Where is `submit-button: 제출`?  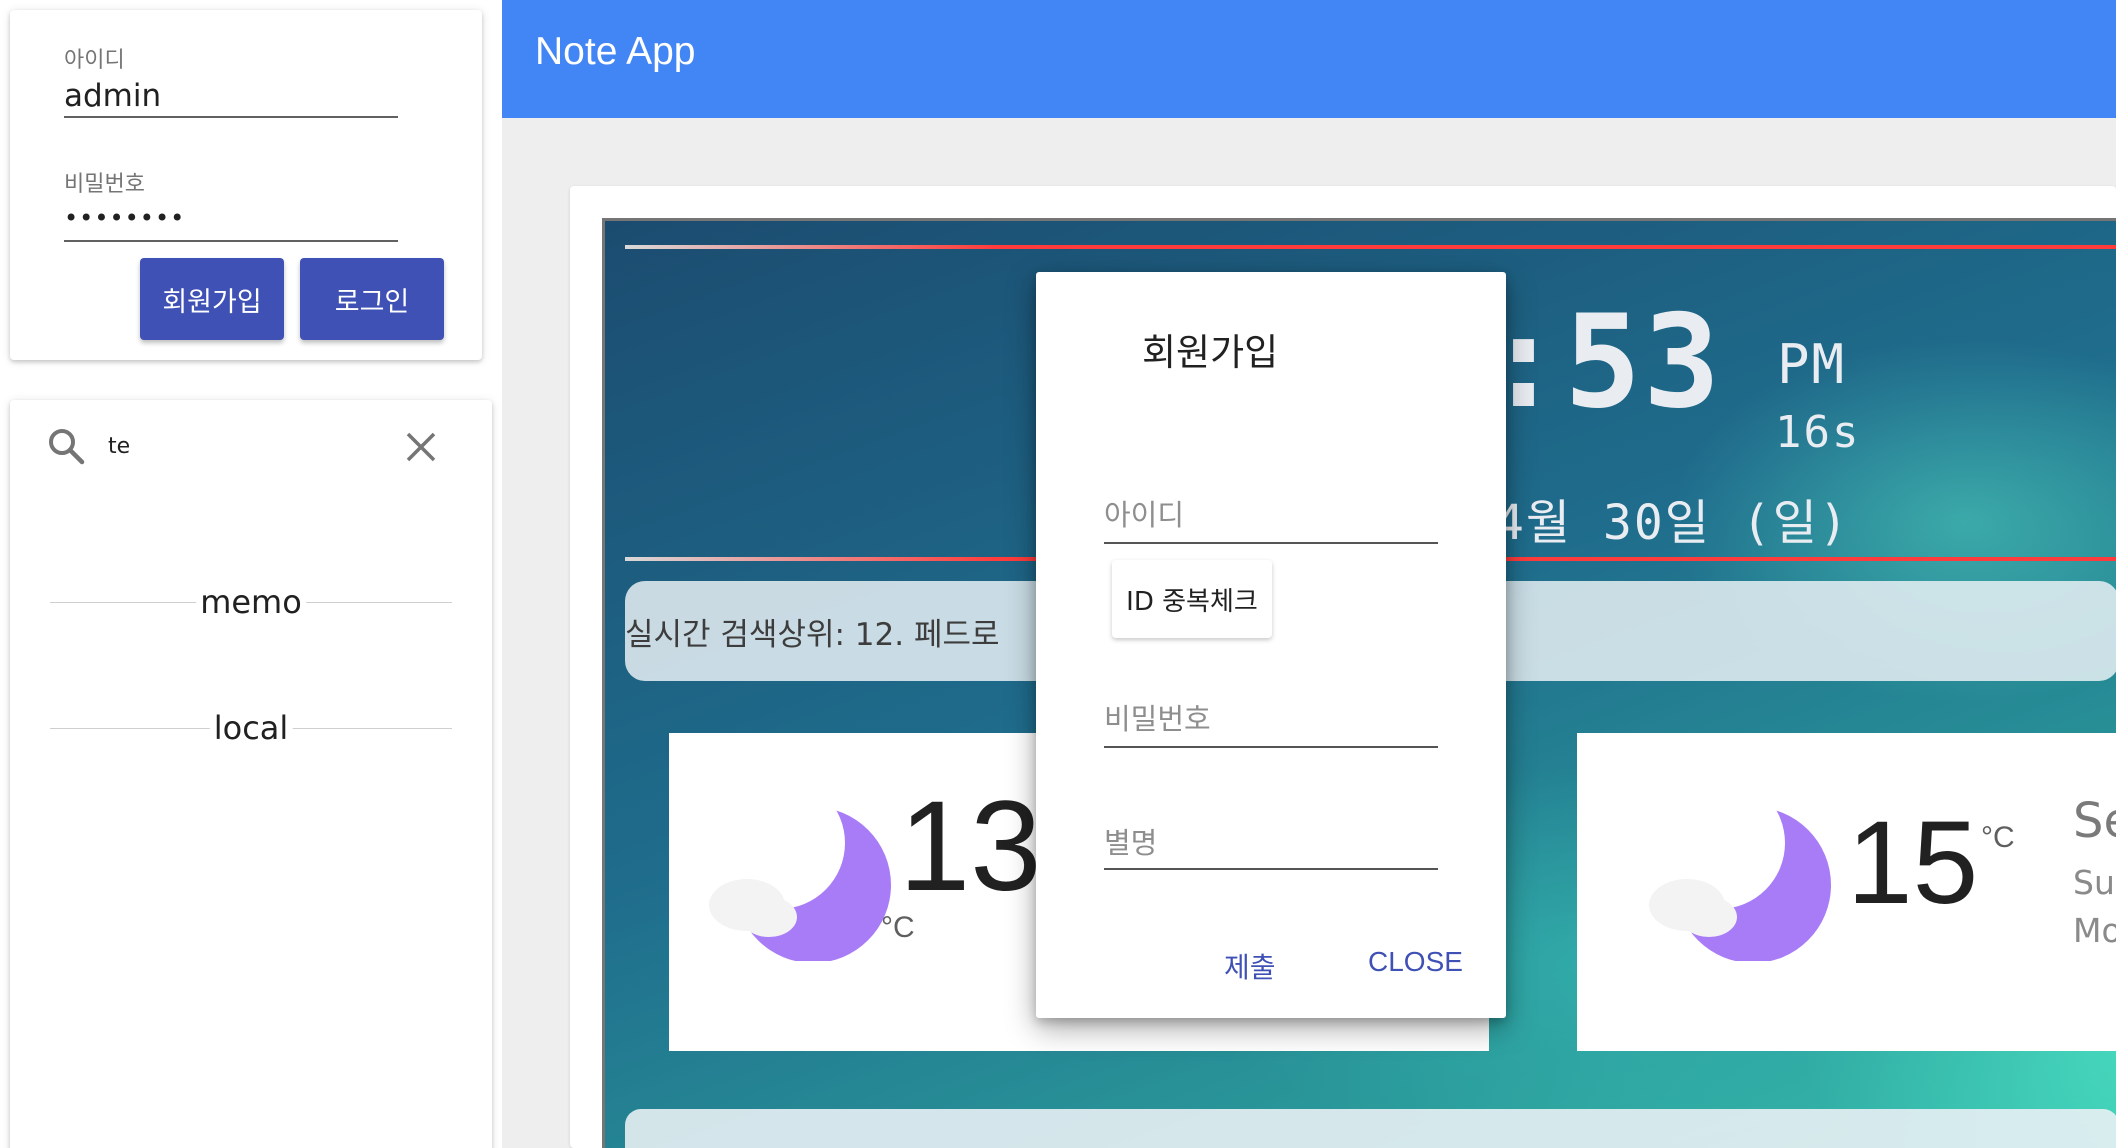 submit-button: 제출 is located at coordinates (1250, 966).